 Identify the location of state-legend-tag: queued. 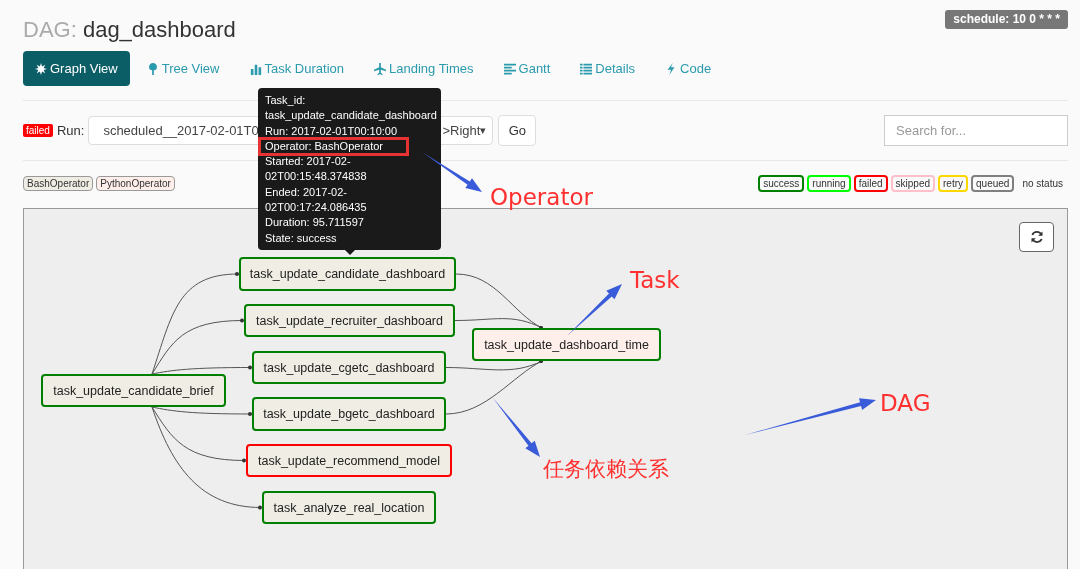
(993, 183).